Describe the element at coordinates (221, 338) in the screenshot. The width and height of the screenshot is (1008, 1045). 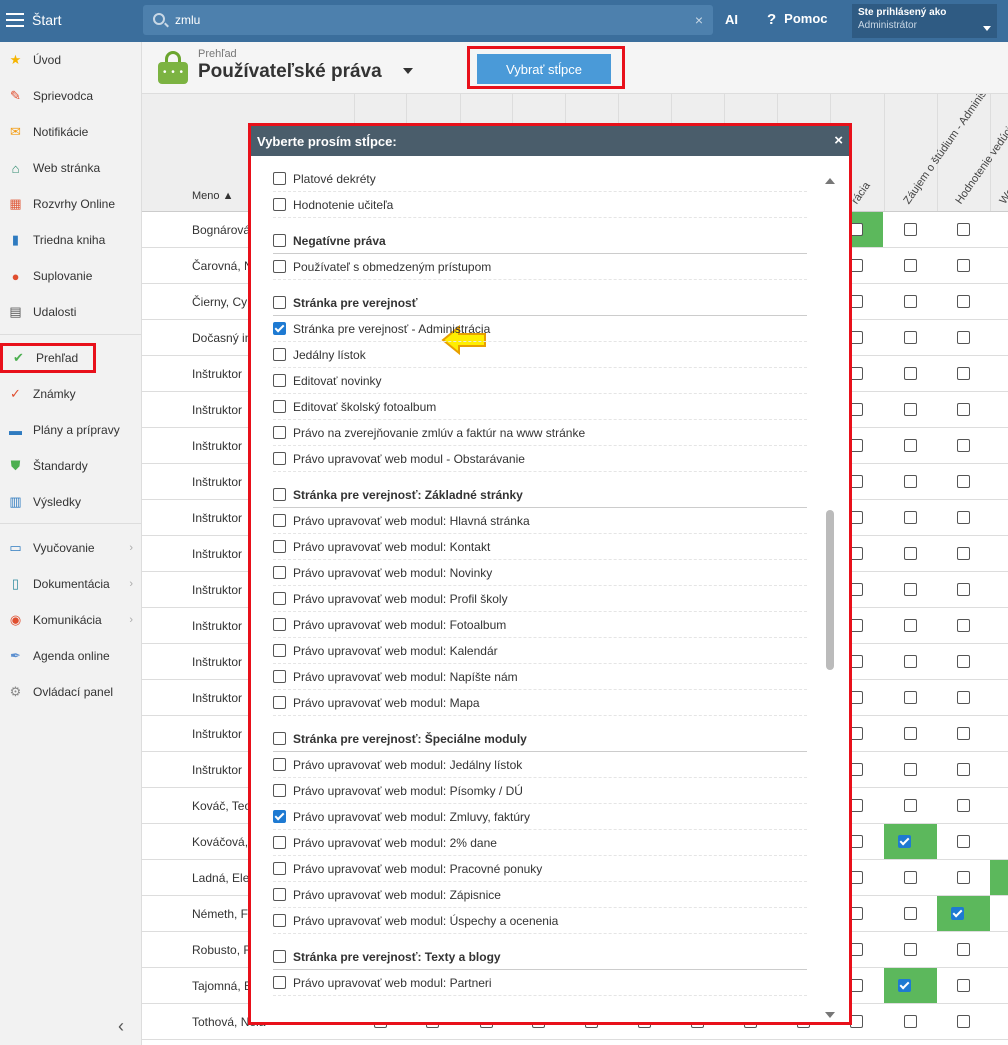
I see `row-name: Dočasný in` at that location.